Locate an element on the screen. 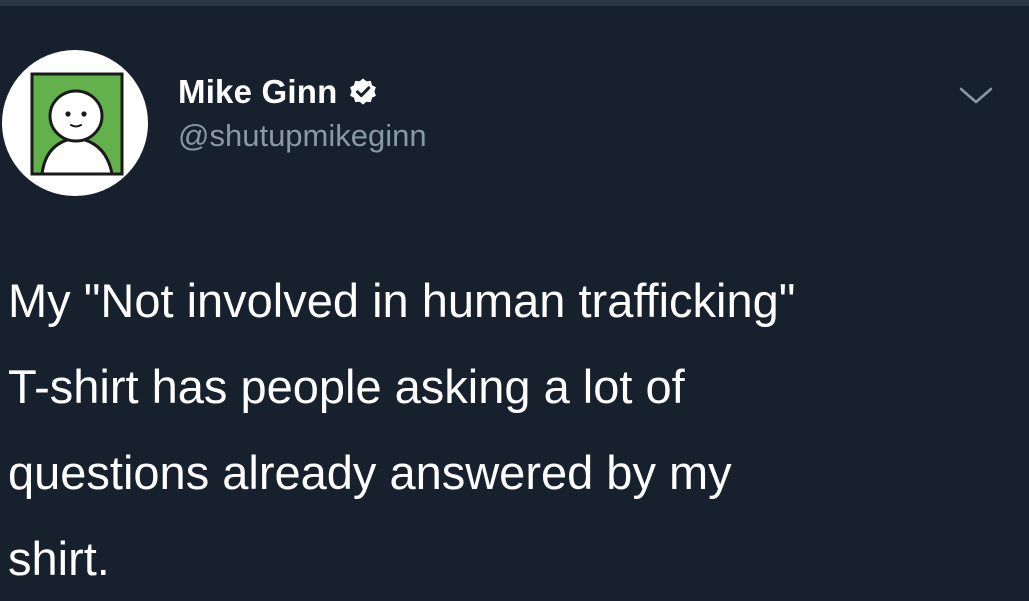  display-name: Mike Ginn is located at coordinates (258, 92).